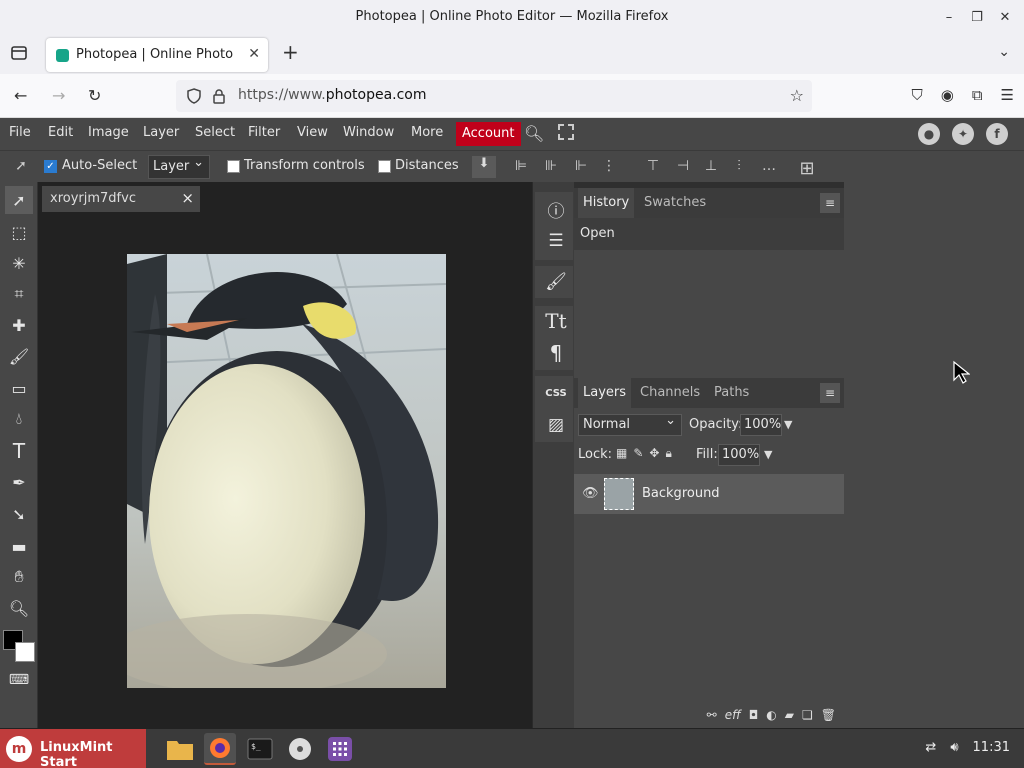 This screenshot has width=1024, height=768. What do you see at coordinates (19, 325) in the screenshot?
I see `healing-brush-tool-icon: ✚` at bounding box center [19, 325].